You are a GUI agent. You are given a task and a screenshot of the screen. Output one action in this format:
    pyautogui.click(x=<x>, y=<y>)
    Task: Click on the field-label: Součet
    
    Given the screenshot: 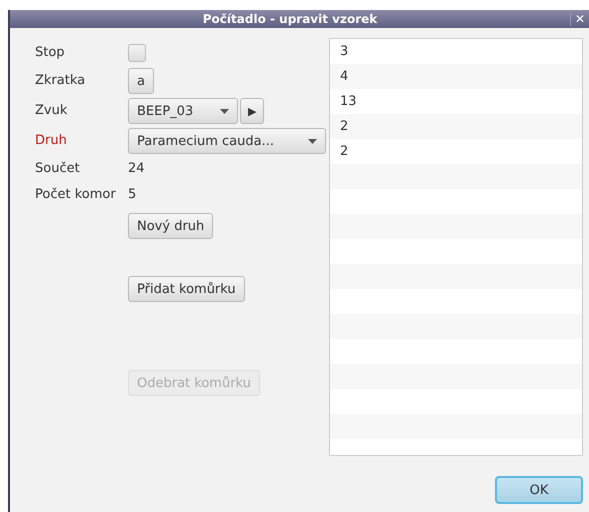 What is the action you would take?
    pyautogui.click(x=57, y=169)
    